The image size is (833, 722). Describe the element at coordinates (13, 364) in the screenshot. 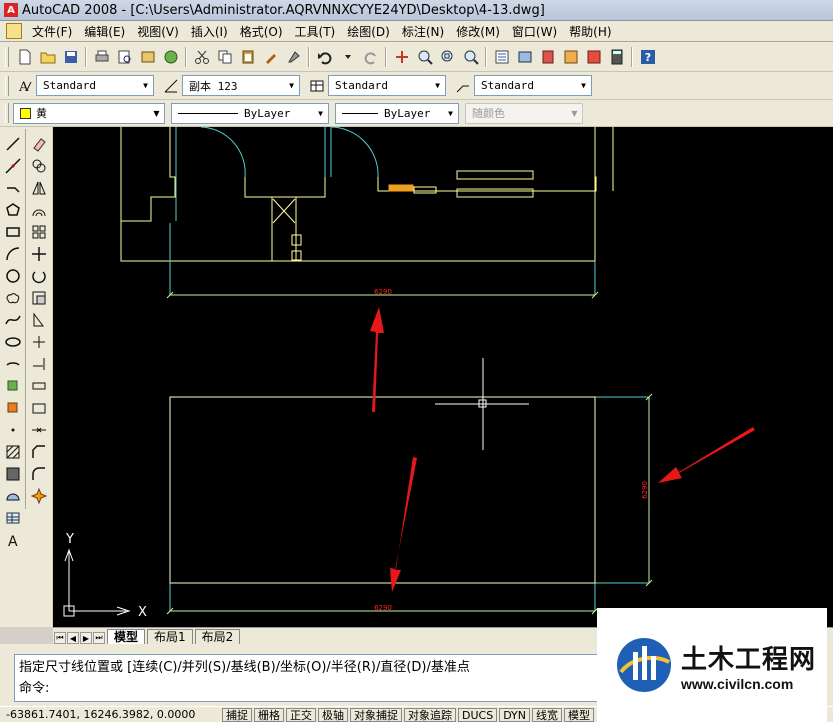

I see `ellipse-arc-icon` at that location.